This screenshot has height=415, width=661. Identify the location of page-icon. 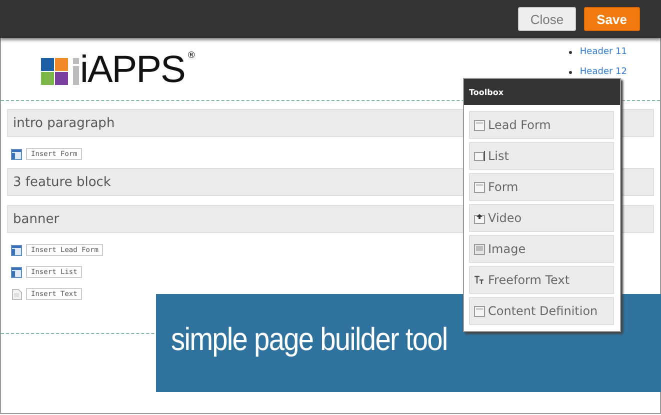
(16, 294).